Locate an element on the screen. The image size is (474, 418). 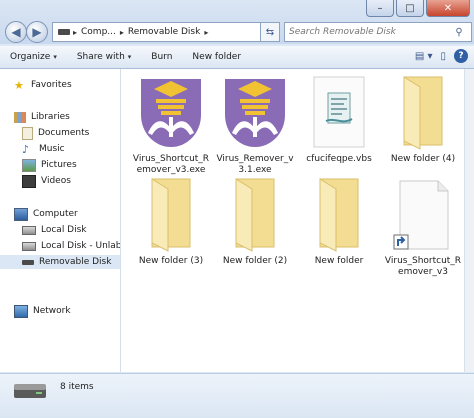
back-button: ◀ is located at coordinates (16, 32).